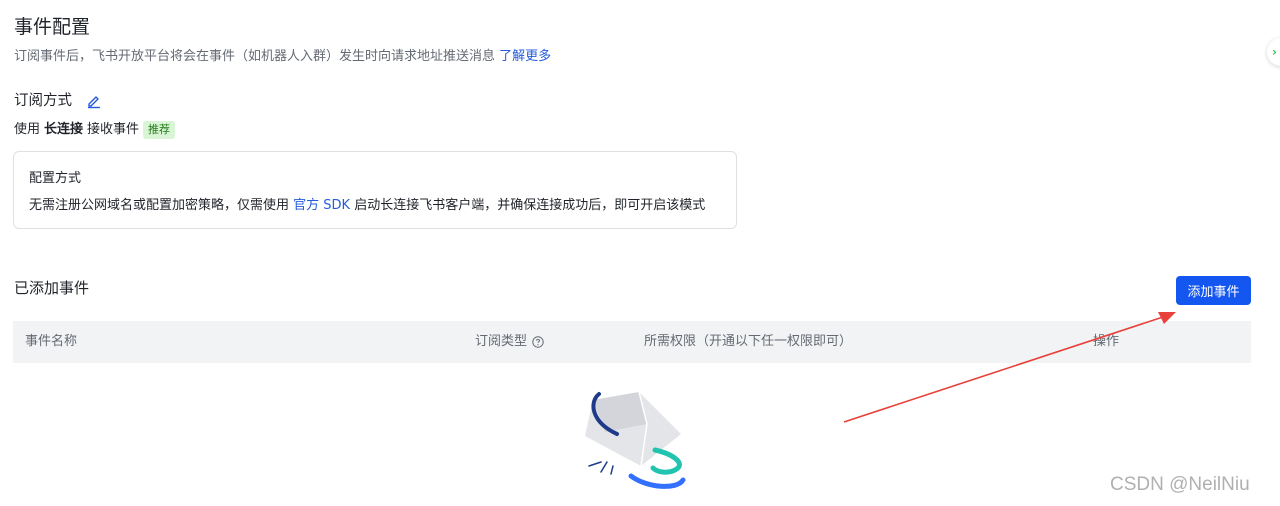 This screenshot has width=1280, height=506. What do you see at coordinates (27, 129) in the screenshot?
I see `use-prefix: 使用` at bounding box center [27, 129].